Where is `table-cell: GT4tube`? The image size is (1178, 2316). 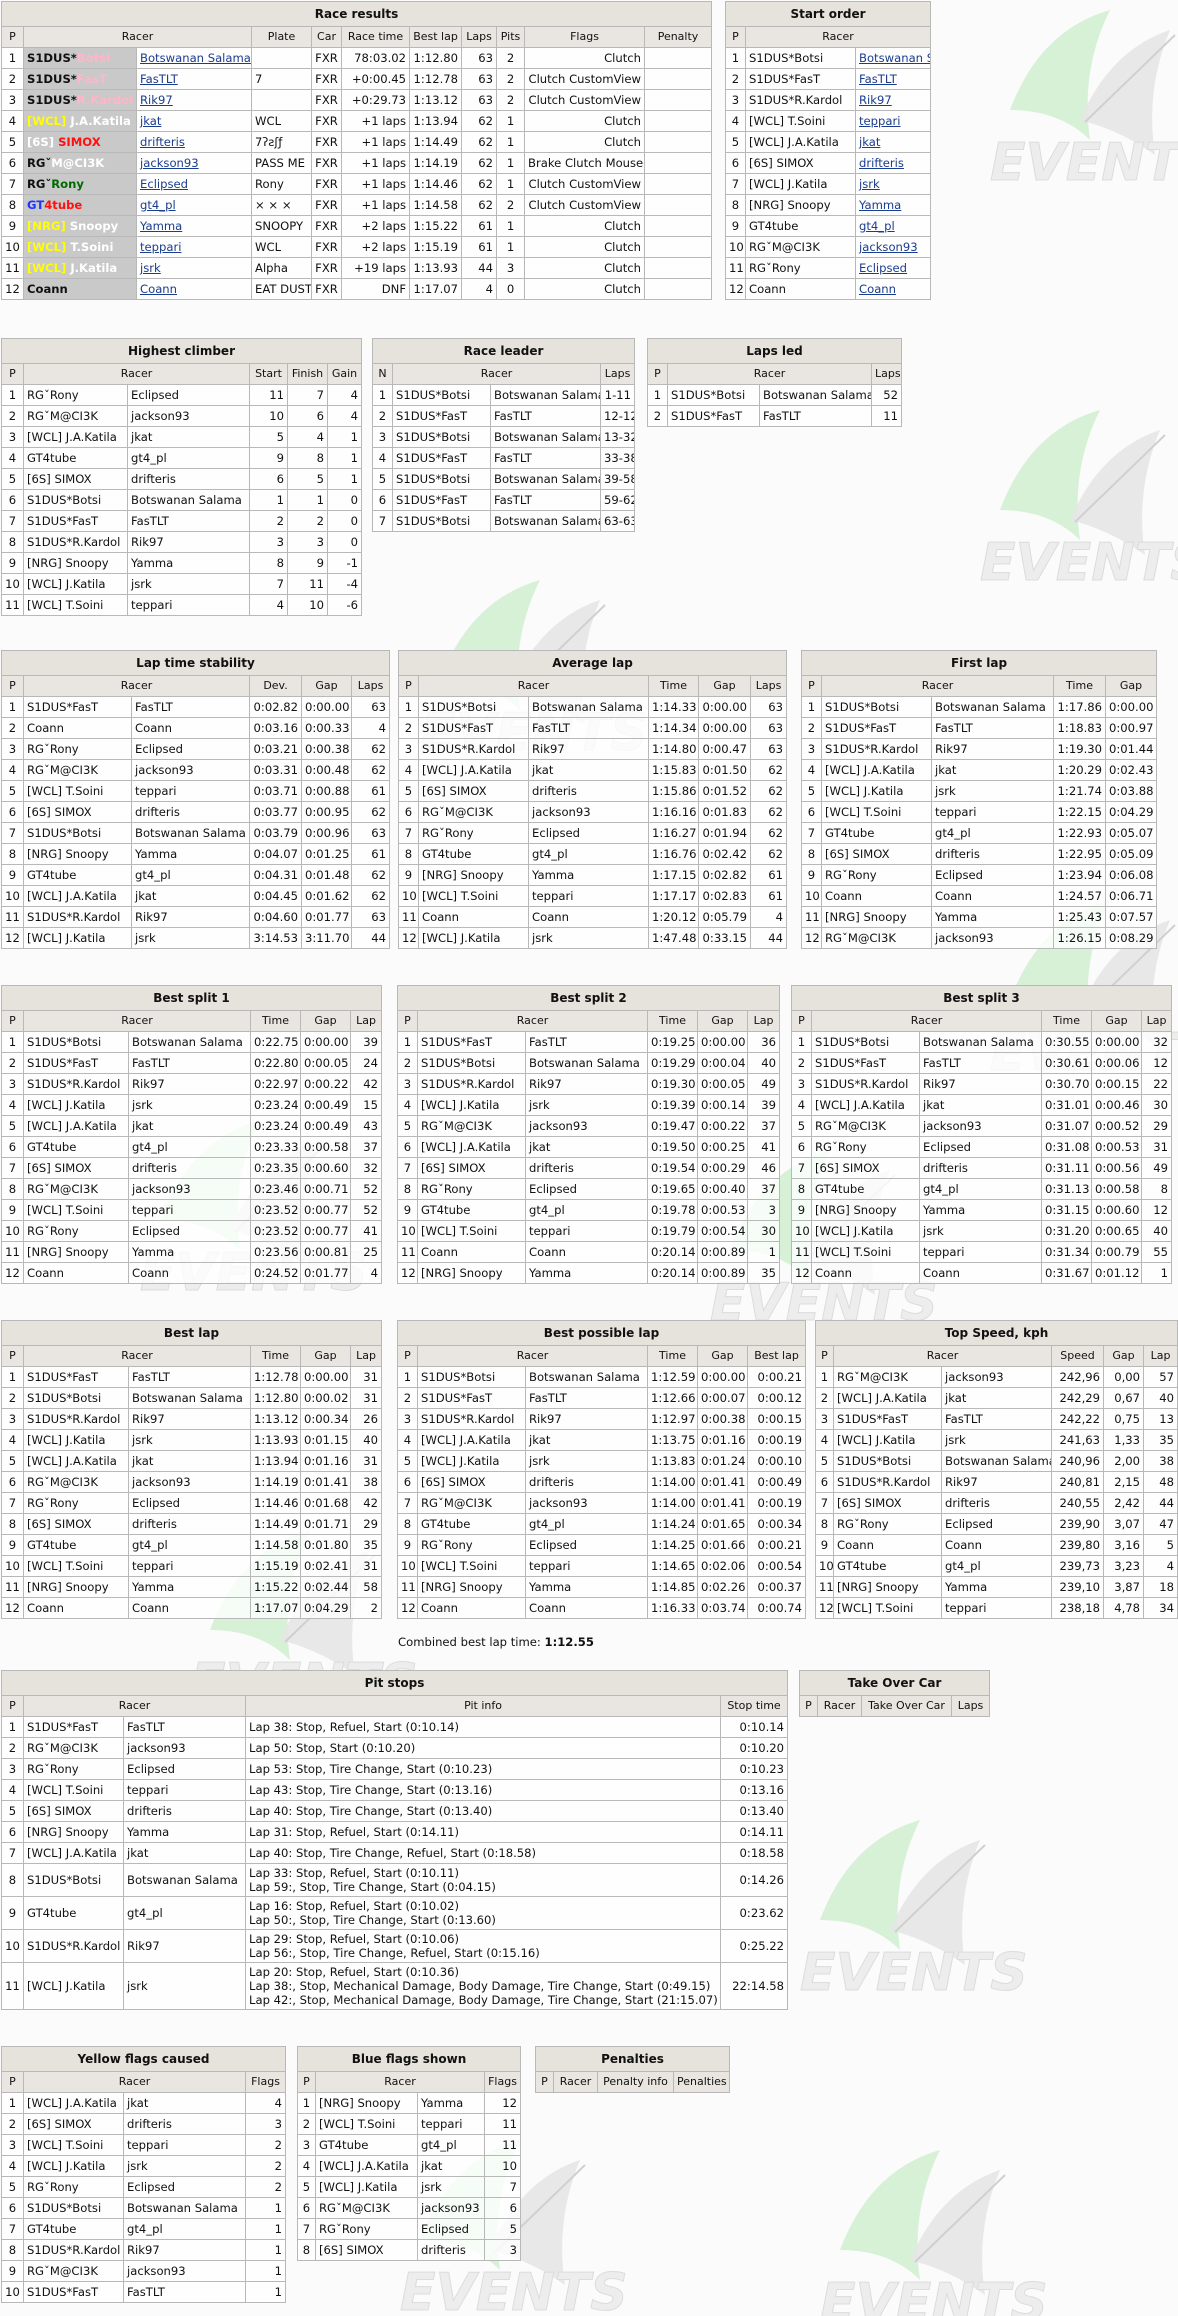
table-cell: GT4tube is located at coordinates (471, 1524).